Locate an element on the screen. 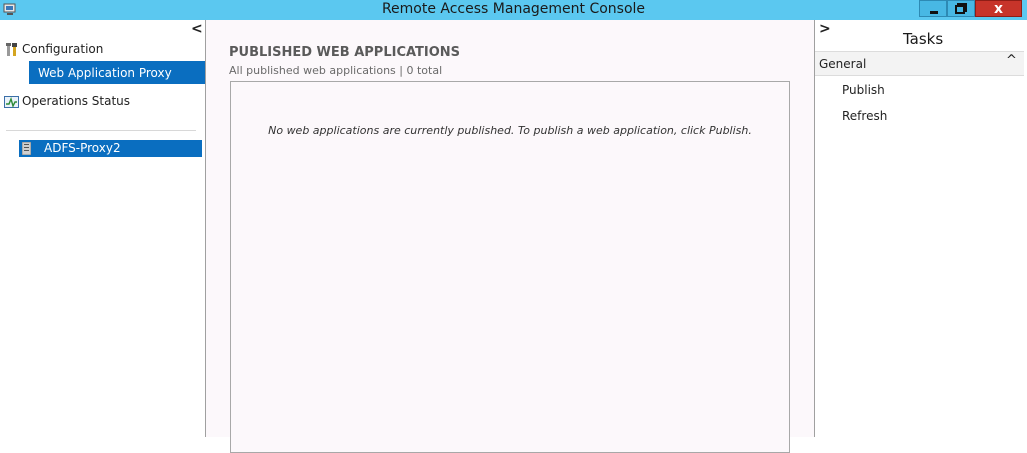 This screenshot has width=1027, height=453. title-bar: Remote Access Management Console x is located at coordinates (513, 10).